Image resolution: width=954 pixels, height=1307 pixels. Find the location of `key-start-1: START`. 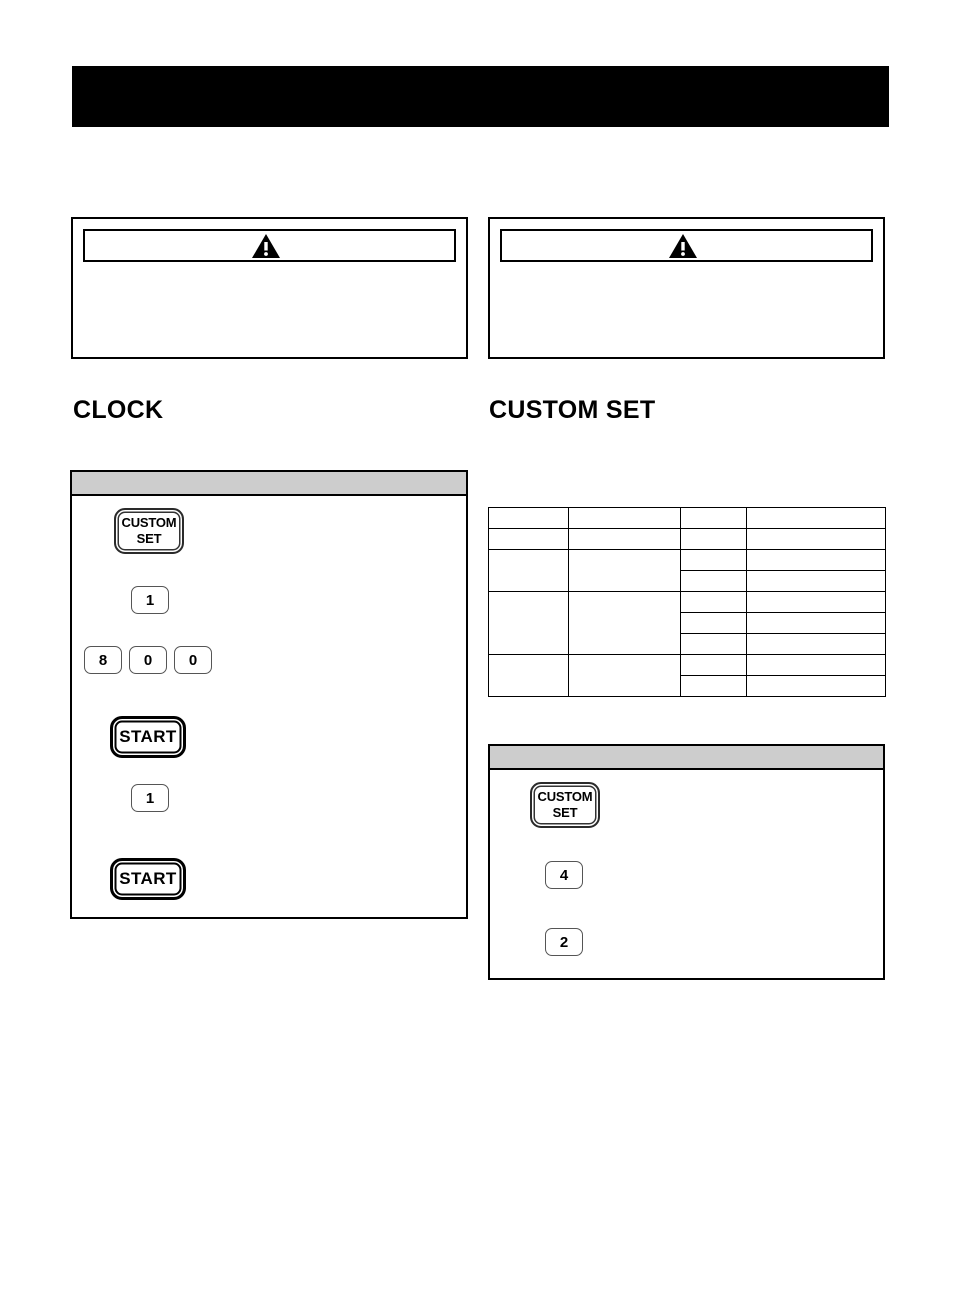

key-start-1: START is located at coordinates (148, 737).